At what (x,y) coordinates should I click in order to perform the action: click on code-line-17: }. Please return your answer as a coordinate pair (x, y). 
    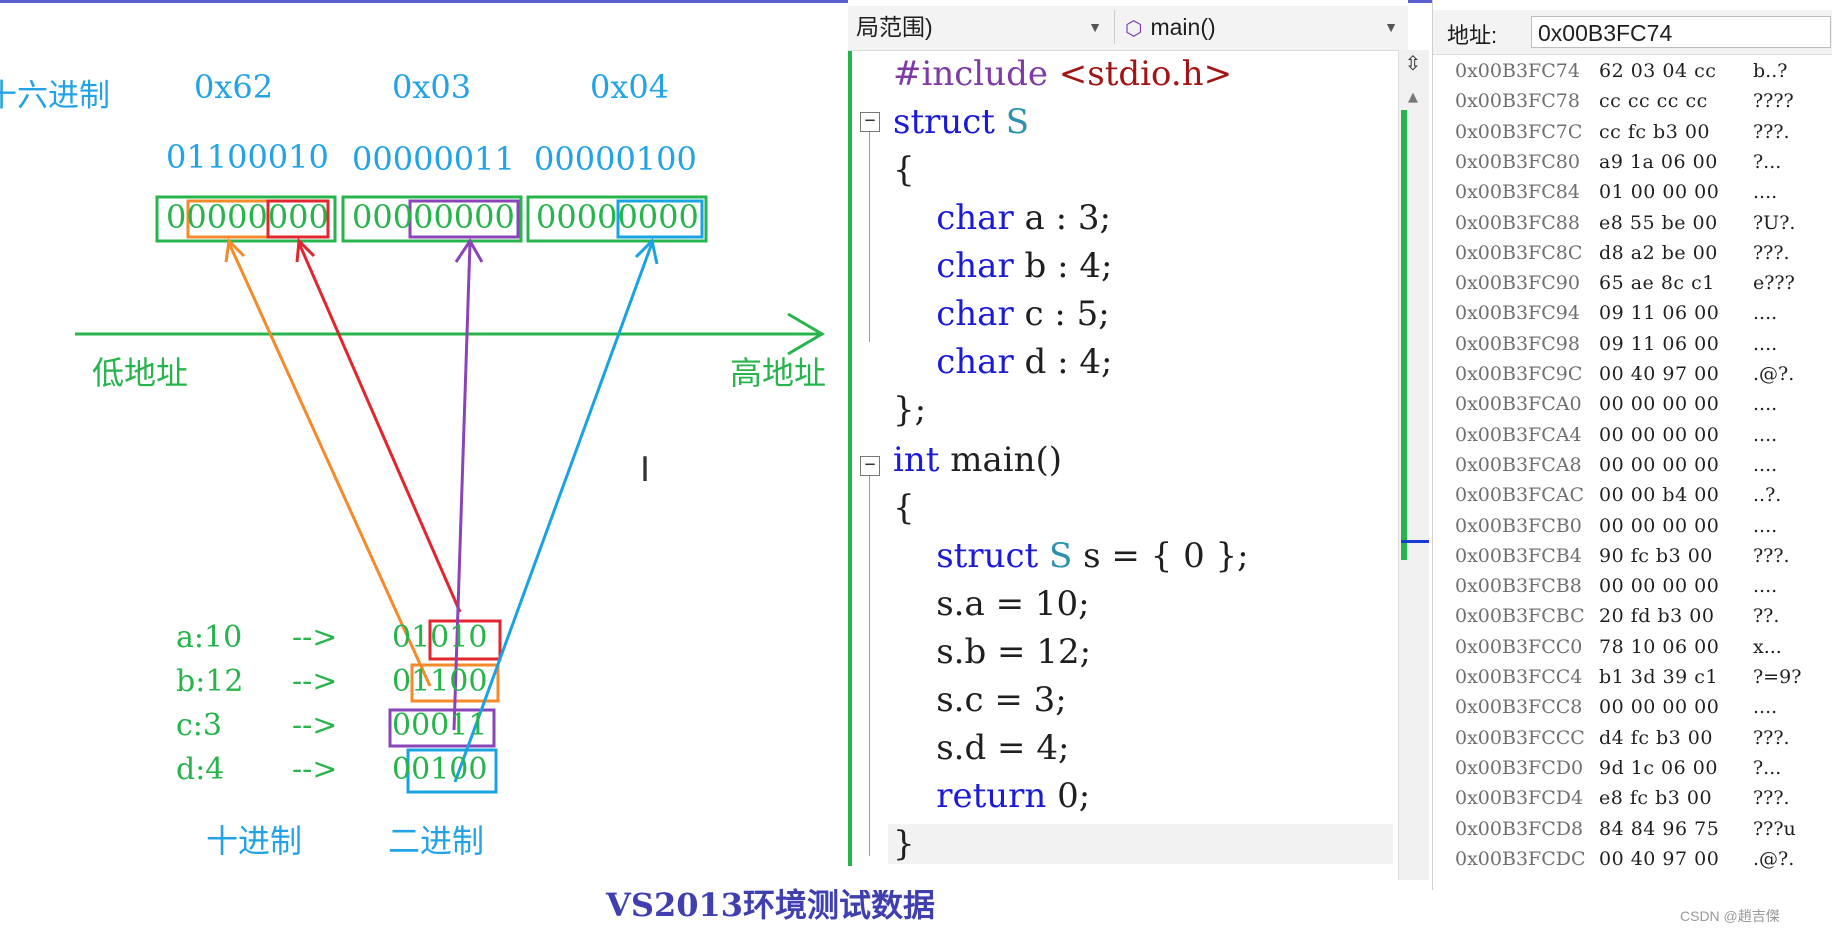
    Looking at the image, I should click on (1140, 844).